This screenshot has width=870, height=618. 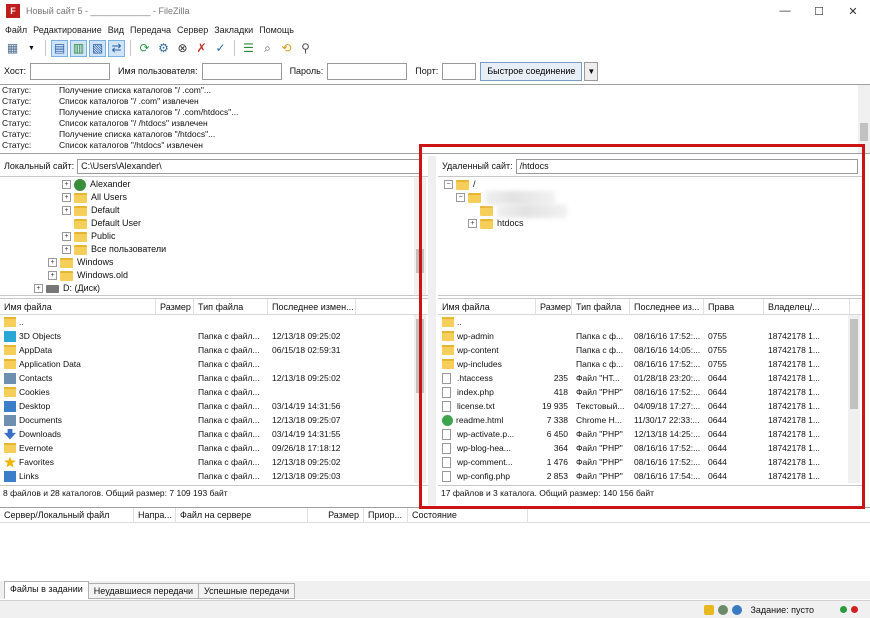 I want to click on menu-transfer: Передача, so click(x=150, y=30).